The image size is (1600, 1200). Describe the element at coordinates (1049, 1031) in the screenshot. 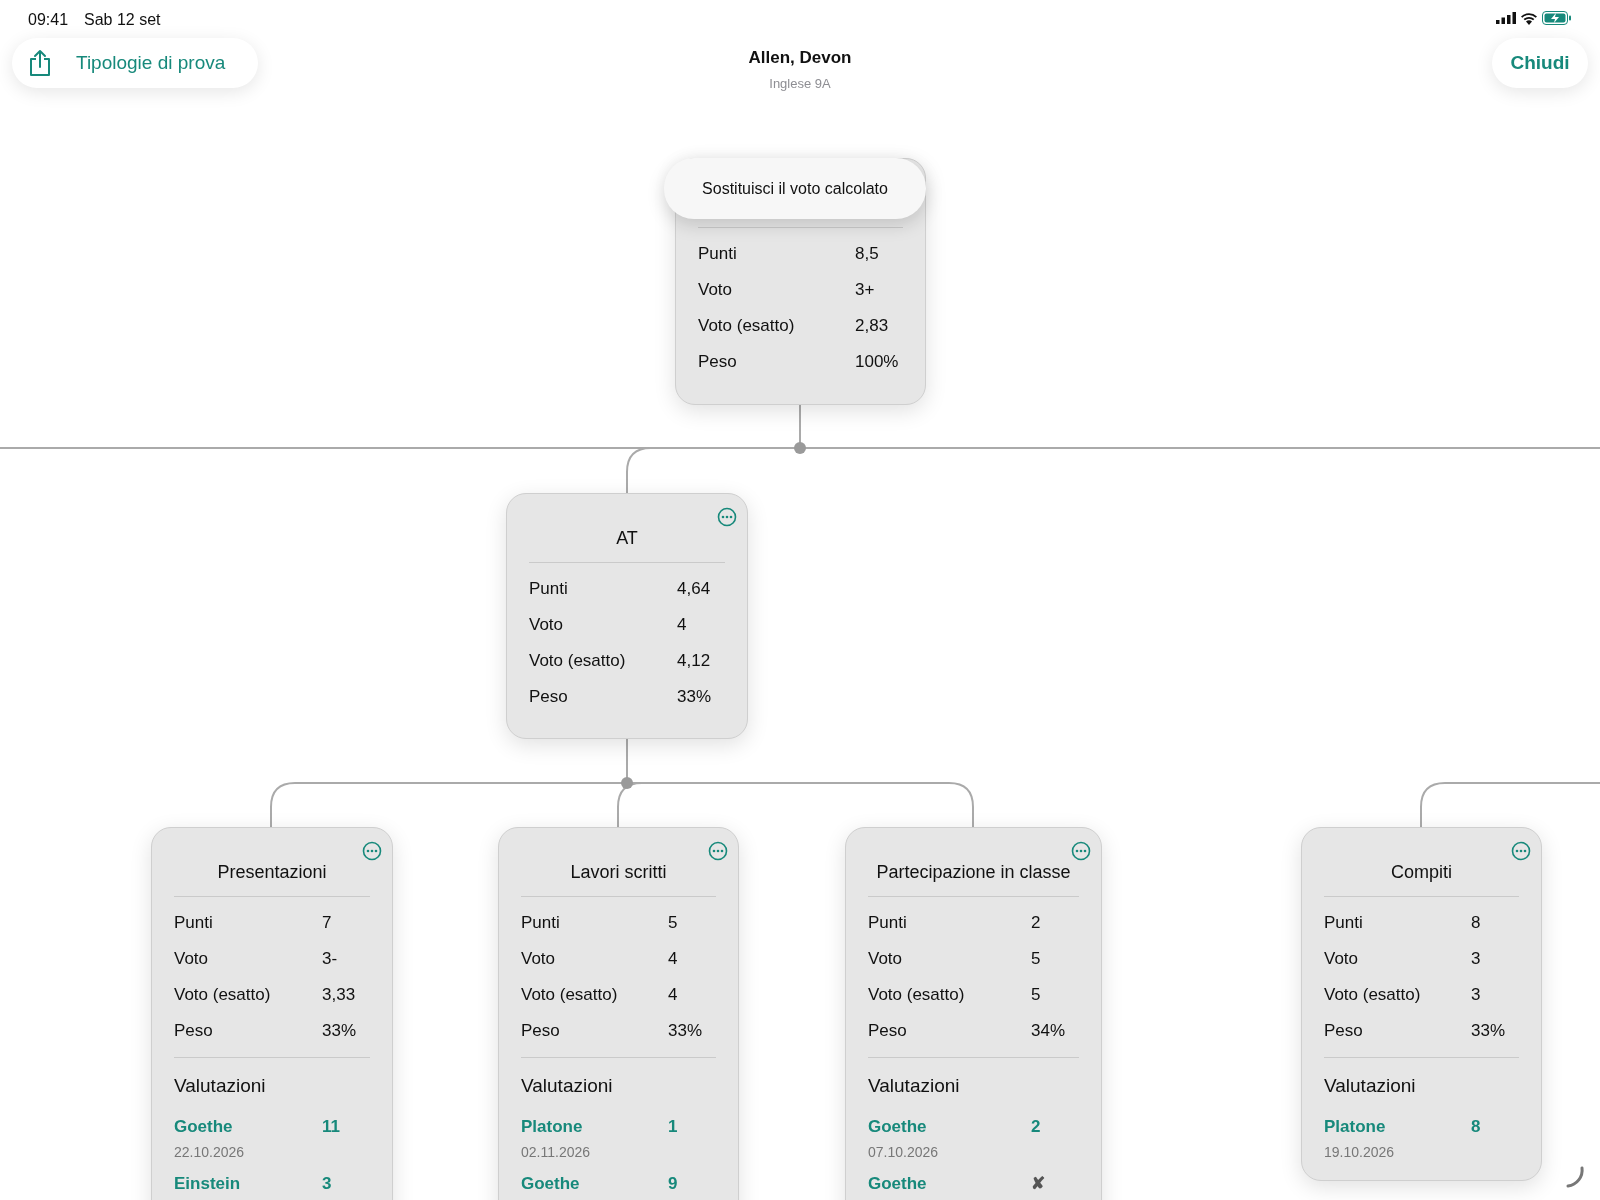

I see `stat-value: 34%` at that location.